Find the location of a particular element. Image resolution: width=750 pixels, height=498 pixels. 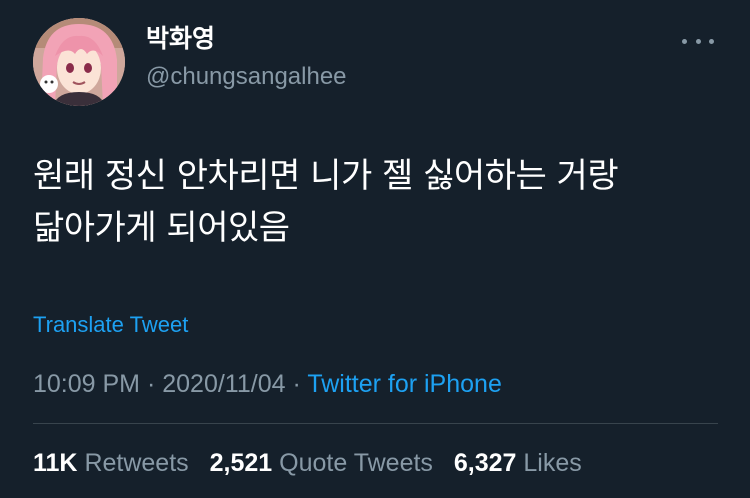

anime-character-avatar-icon is located at coordinates (79, 62).